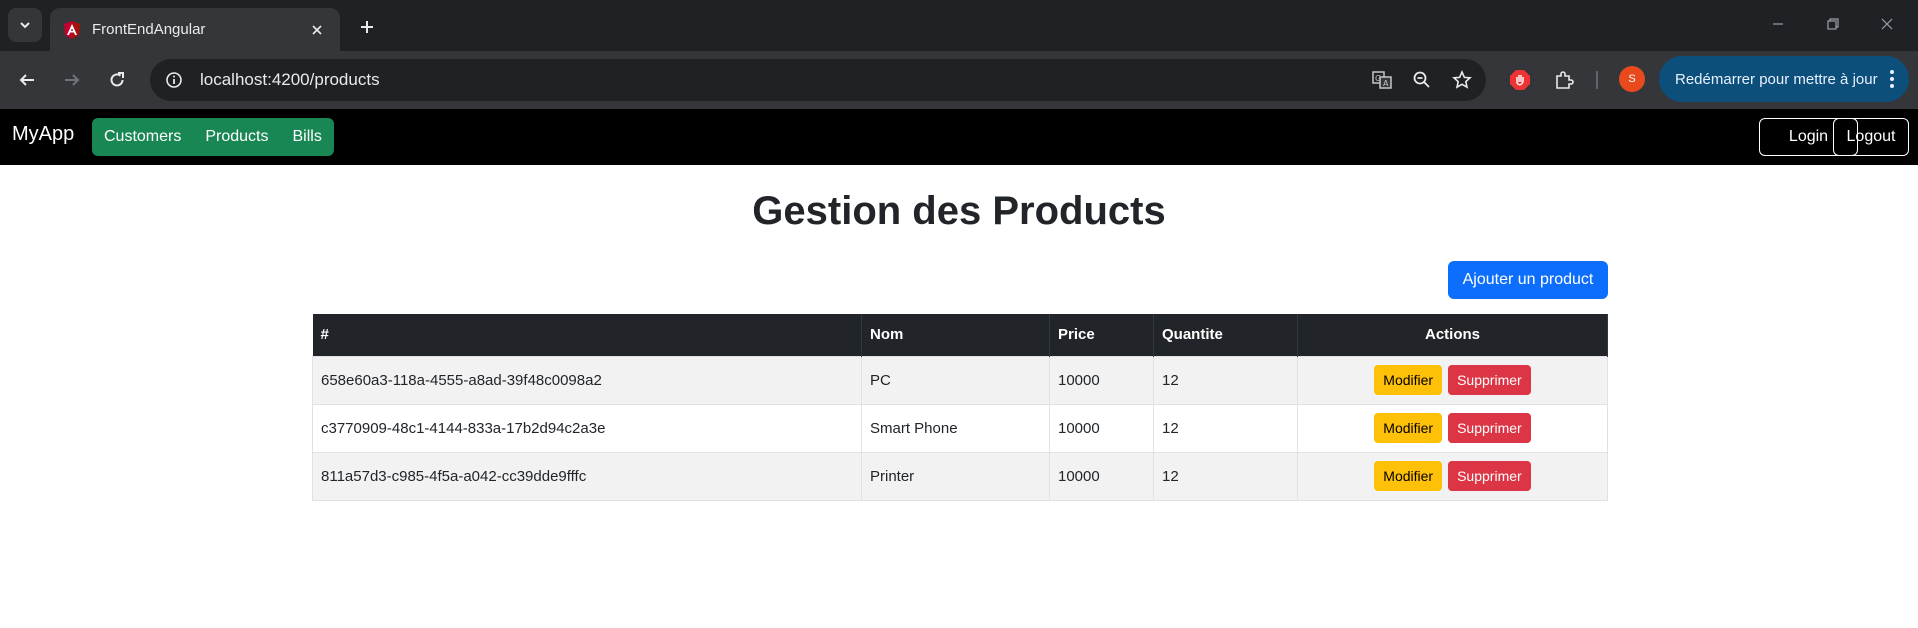  I want to click on reload-icon, so click(117, 79).